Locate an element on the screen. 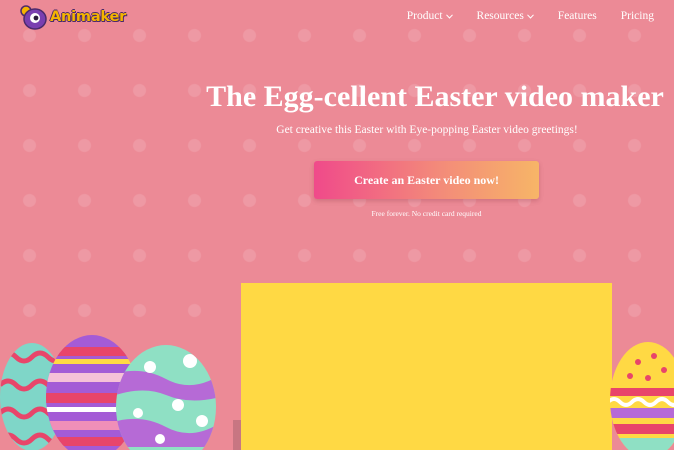 The width and height of the screenshot is (674, 450). egg-mint-dotted is located at coordinates (166, 397).